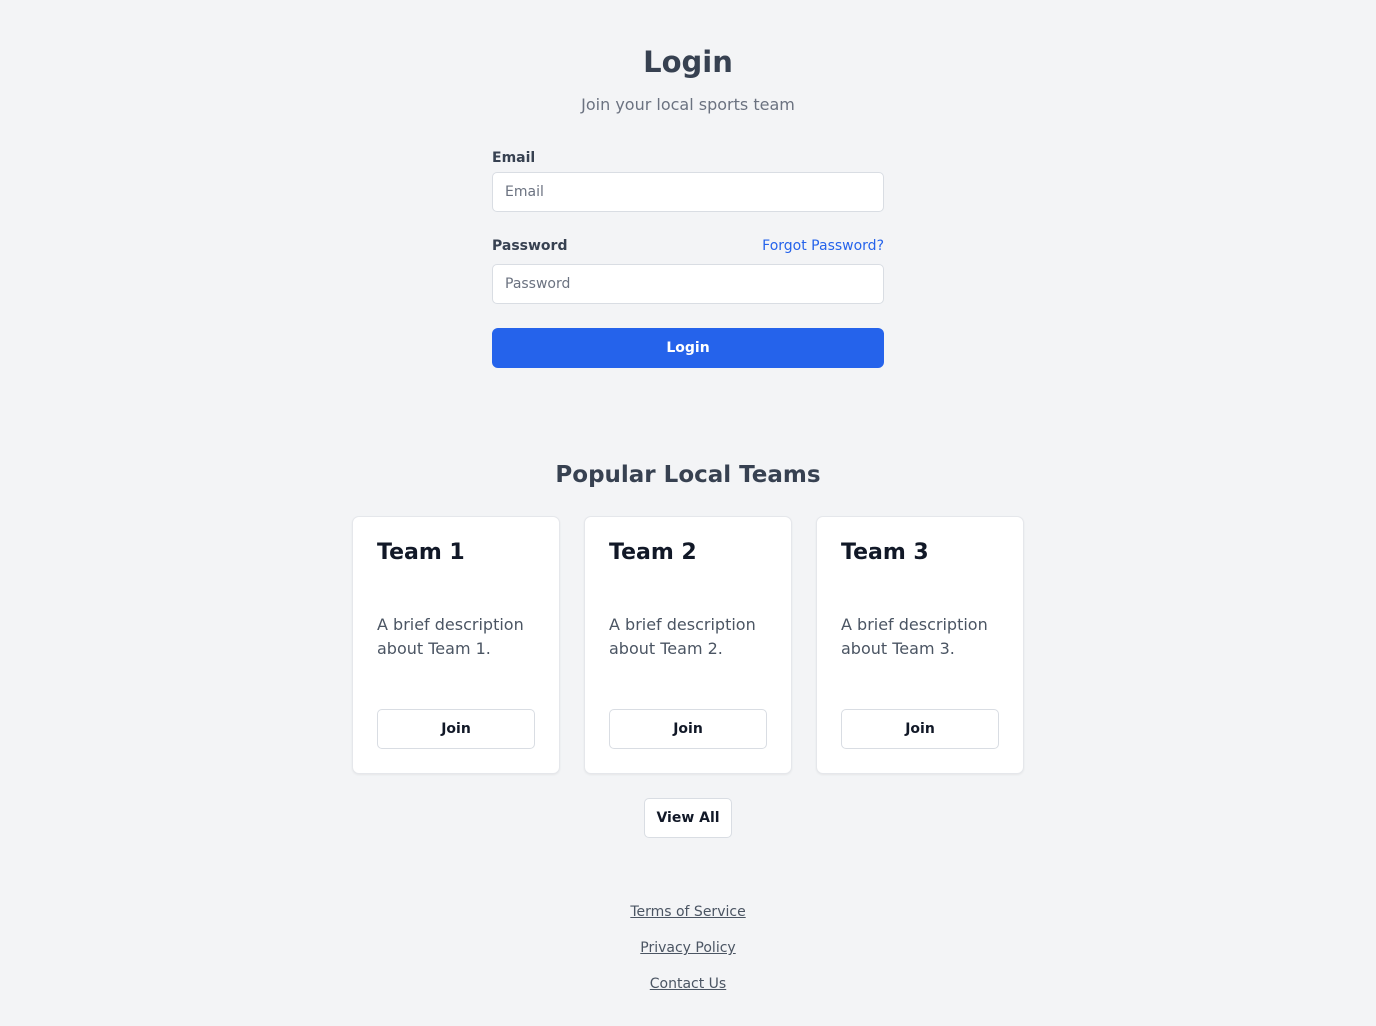 The height and width of the screenshot is (1026, 1376). Describe the element at coordinates (914, 636) in the screenshot. I see `team-description: A brief description about Team 3.` at that location.